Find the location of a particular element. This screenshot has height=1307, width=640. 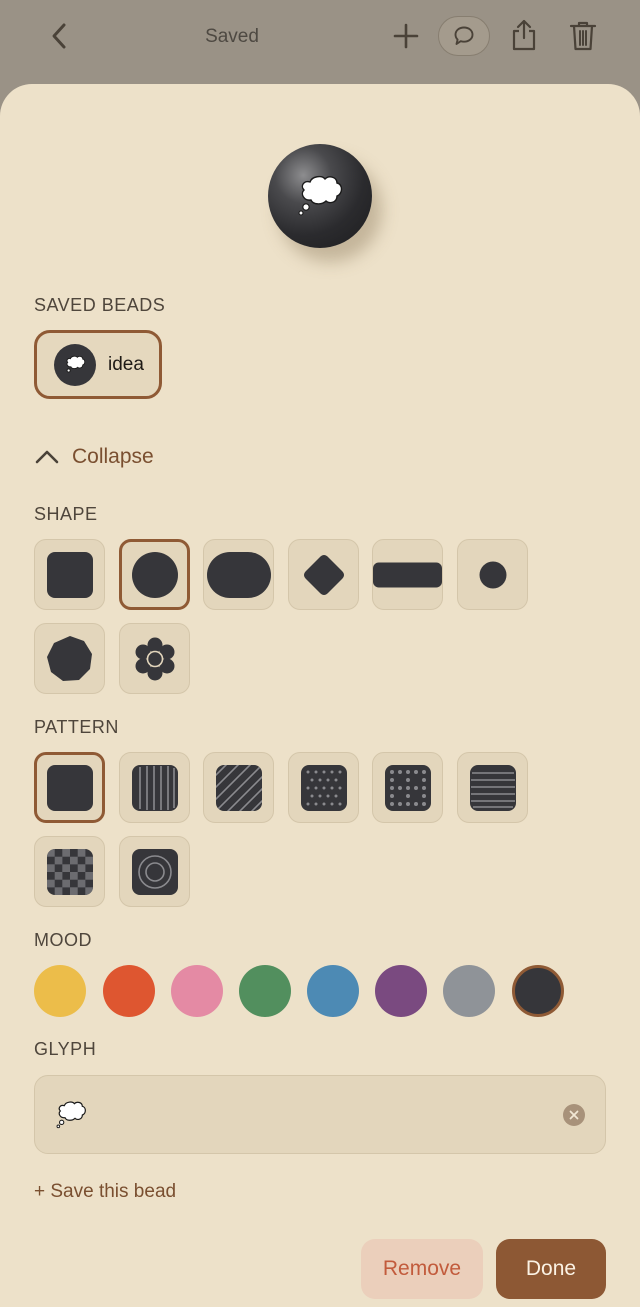

flower-shape-icon is located at coordinates (154, 658).